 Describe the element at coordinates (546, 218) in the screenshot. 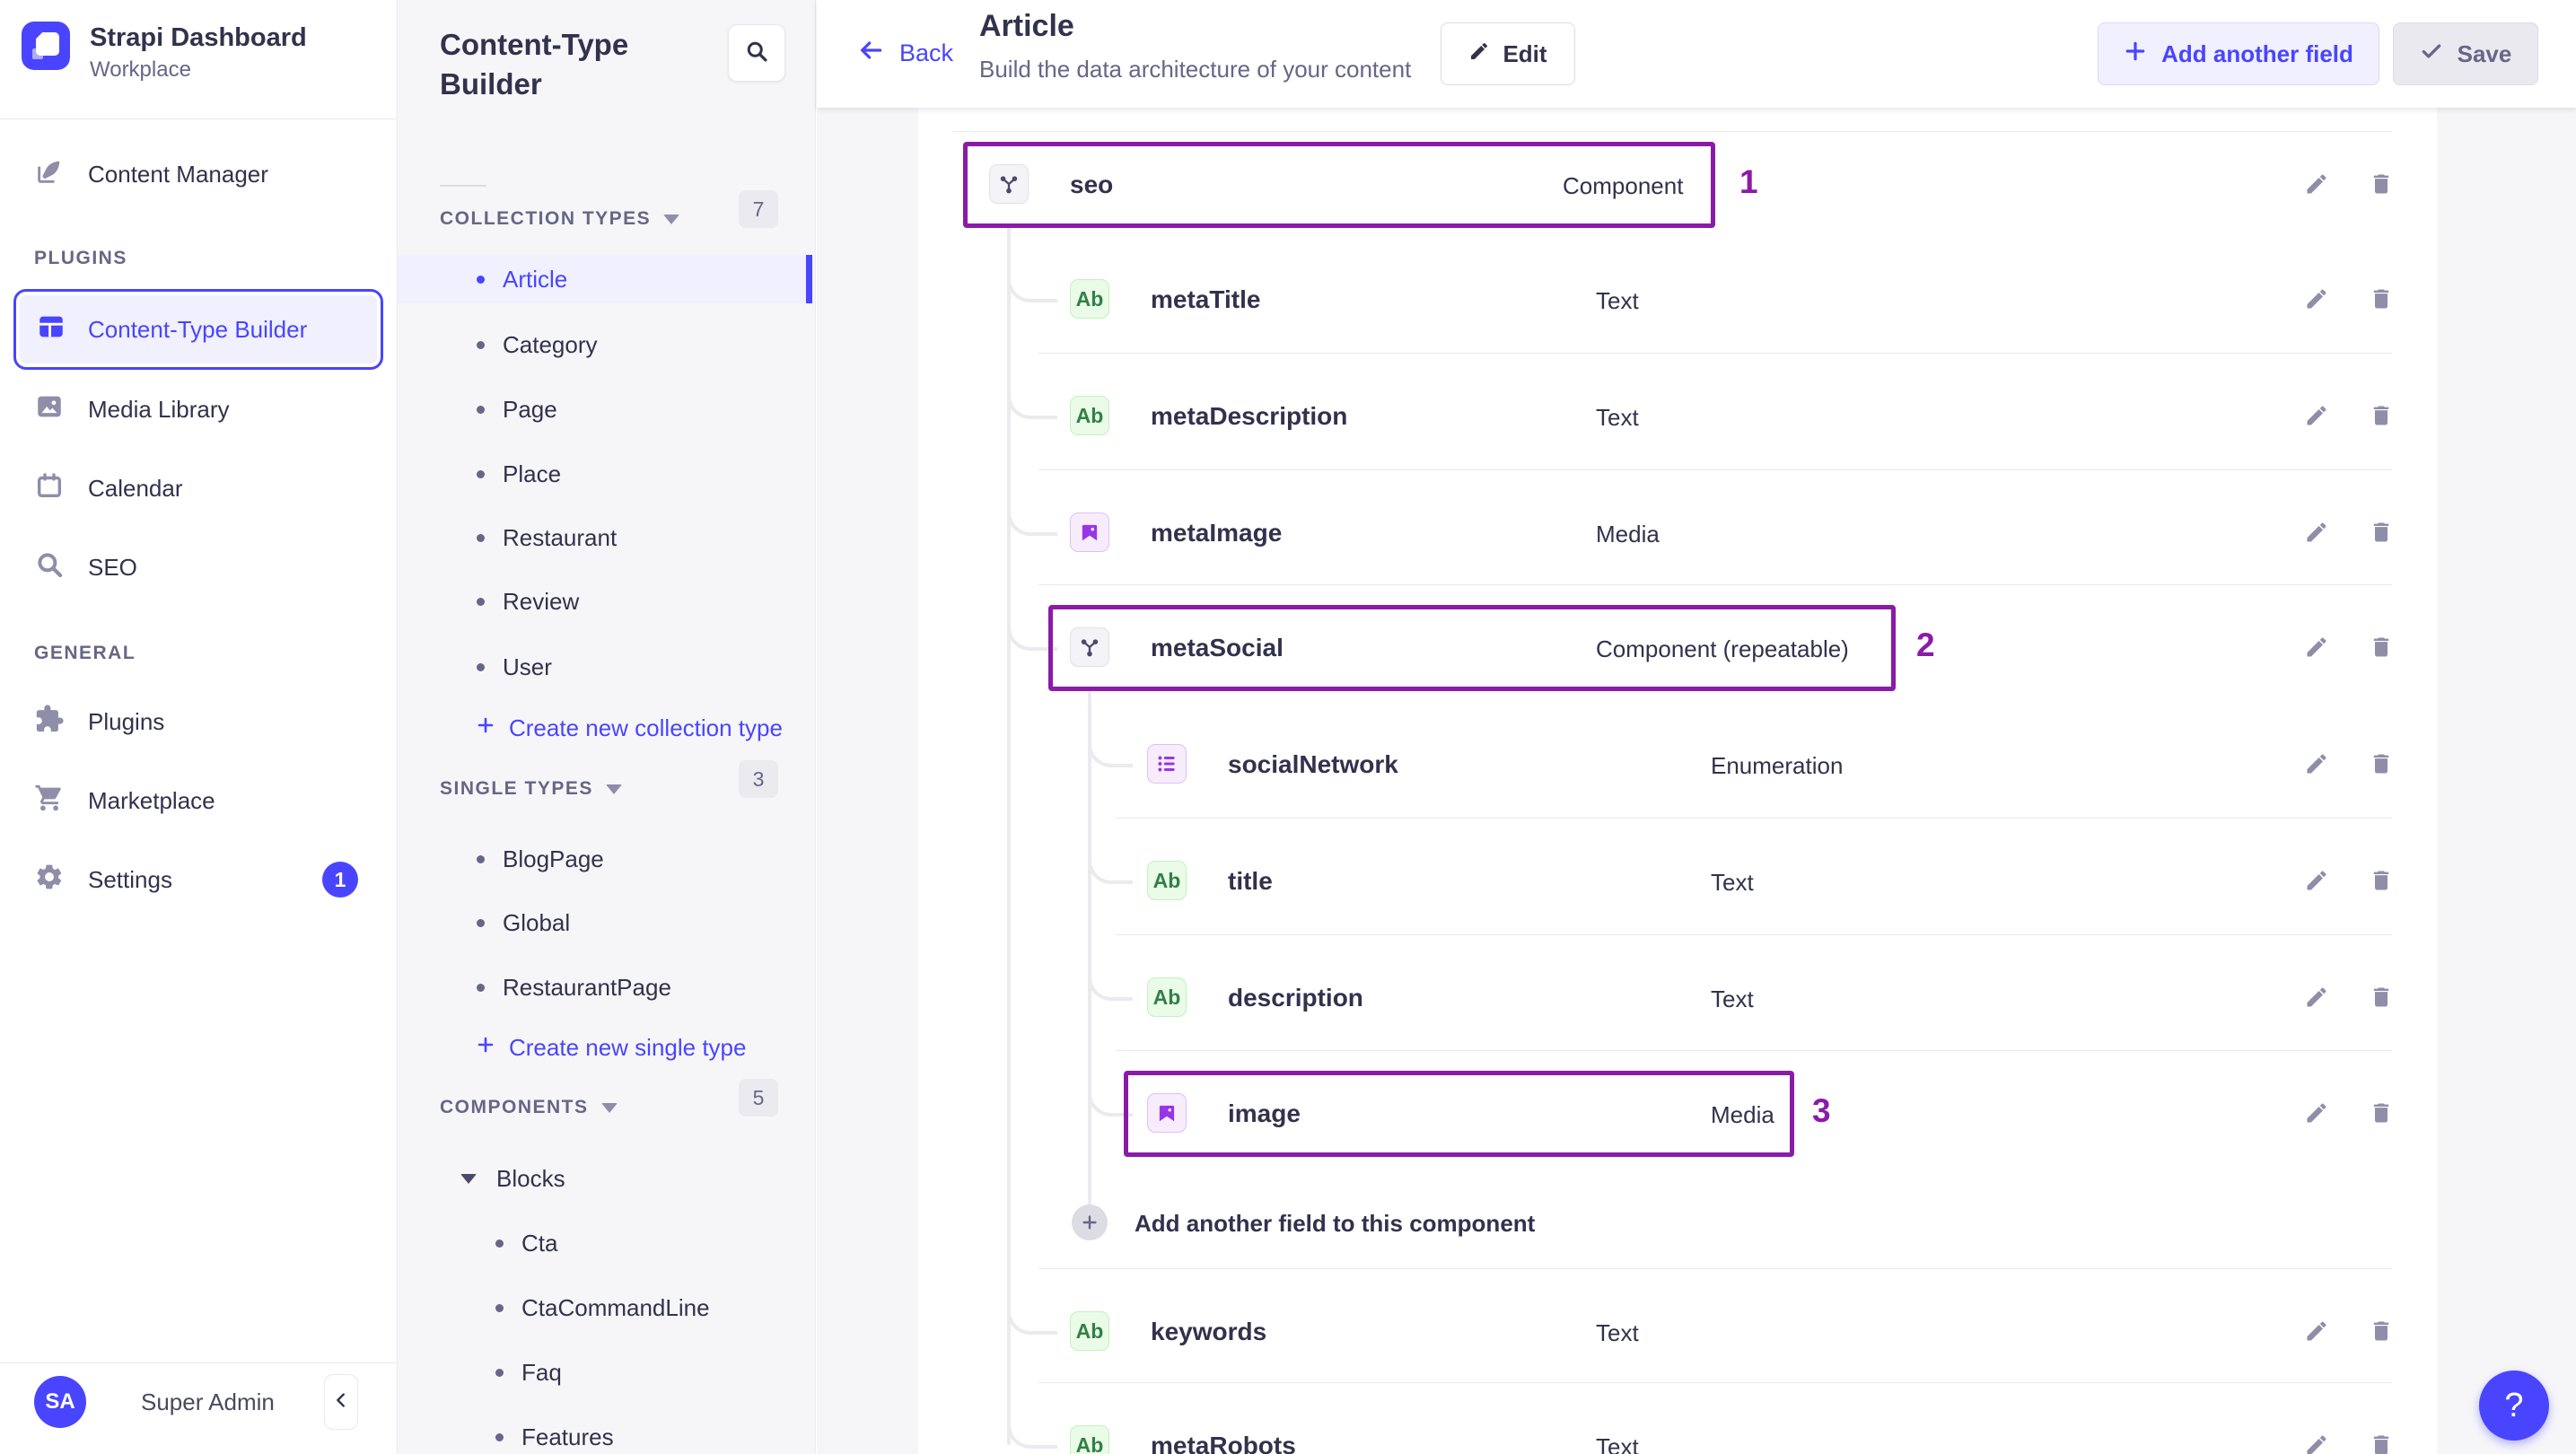

I see `section-label: COLLECTION TYPES` at that location.